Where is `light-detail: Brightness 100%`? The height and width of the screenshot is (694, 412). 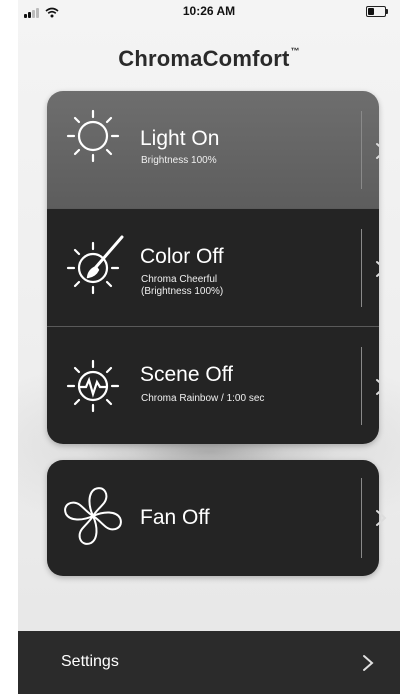 light-detail: Brightness 100% is located at coordinates (179, 160).